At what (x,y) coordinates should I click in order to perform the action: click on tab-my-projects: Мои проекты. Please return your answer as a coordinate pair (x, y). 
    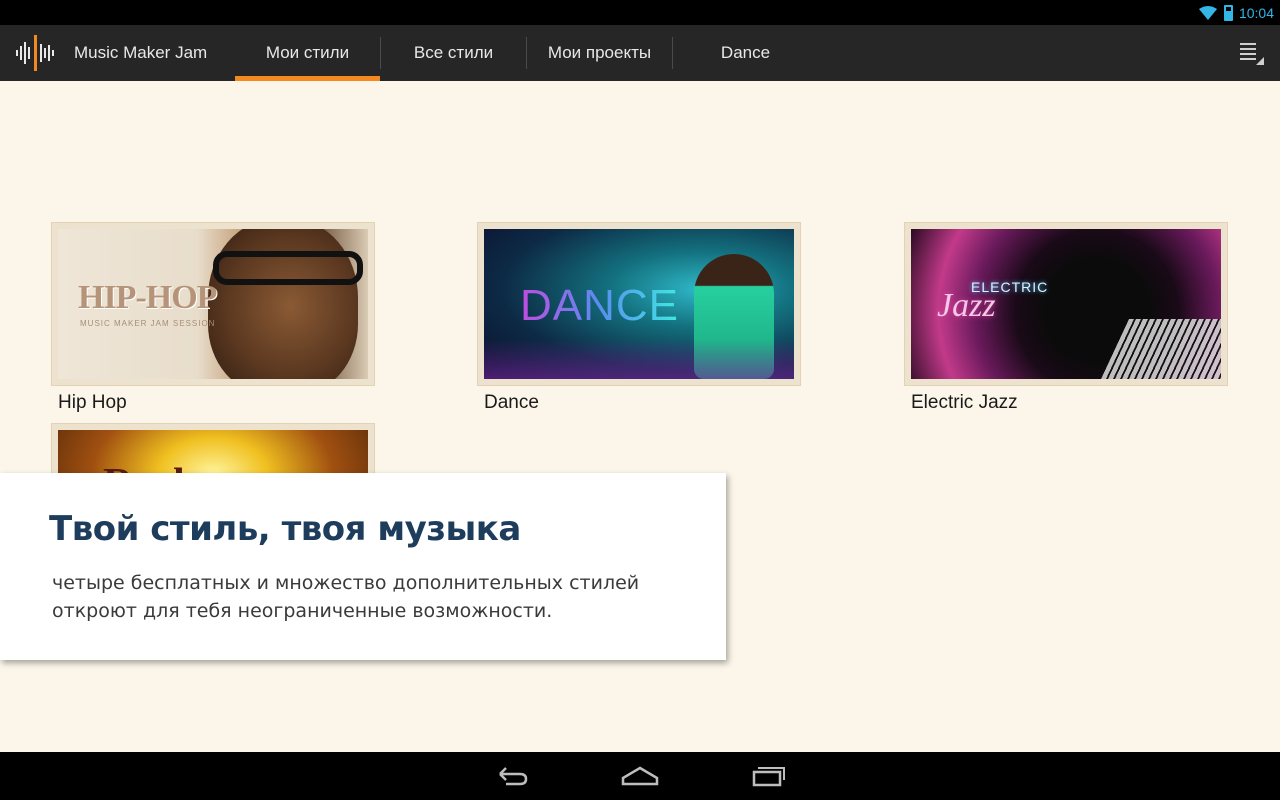
    Looking at the image, I should click on (599, 53).